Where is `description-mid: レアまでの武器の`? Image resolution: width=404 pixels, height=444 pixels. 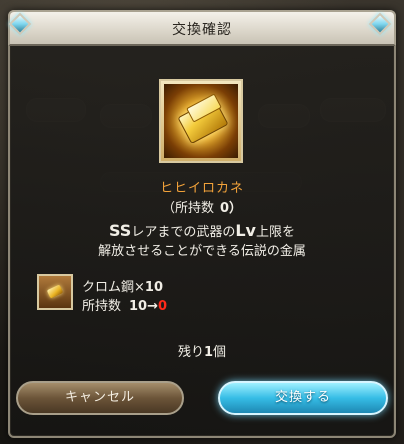 description-mid: レアまでの武器の is located at coordinates (183, 232).